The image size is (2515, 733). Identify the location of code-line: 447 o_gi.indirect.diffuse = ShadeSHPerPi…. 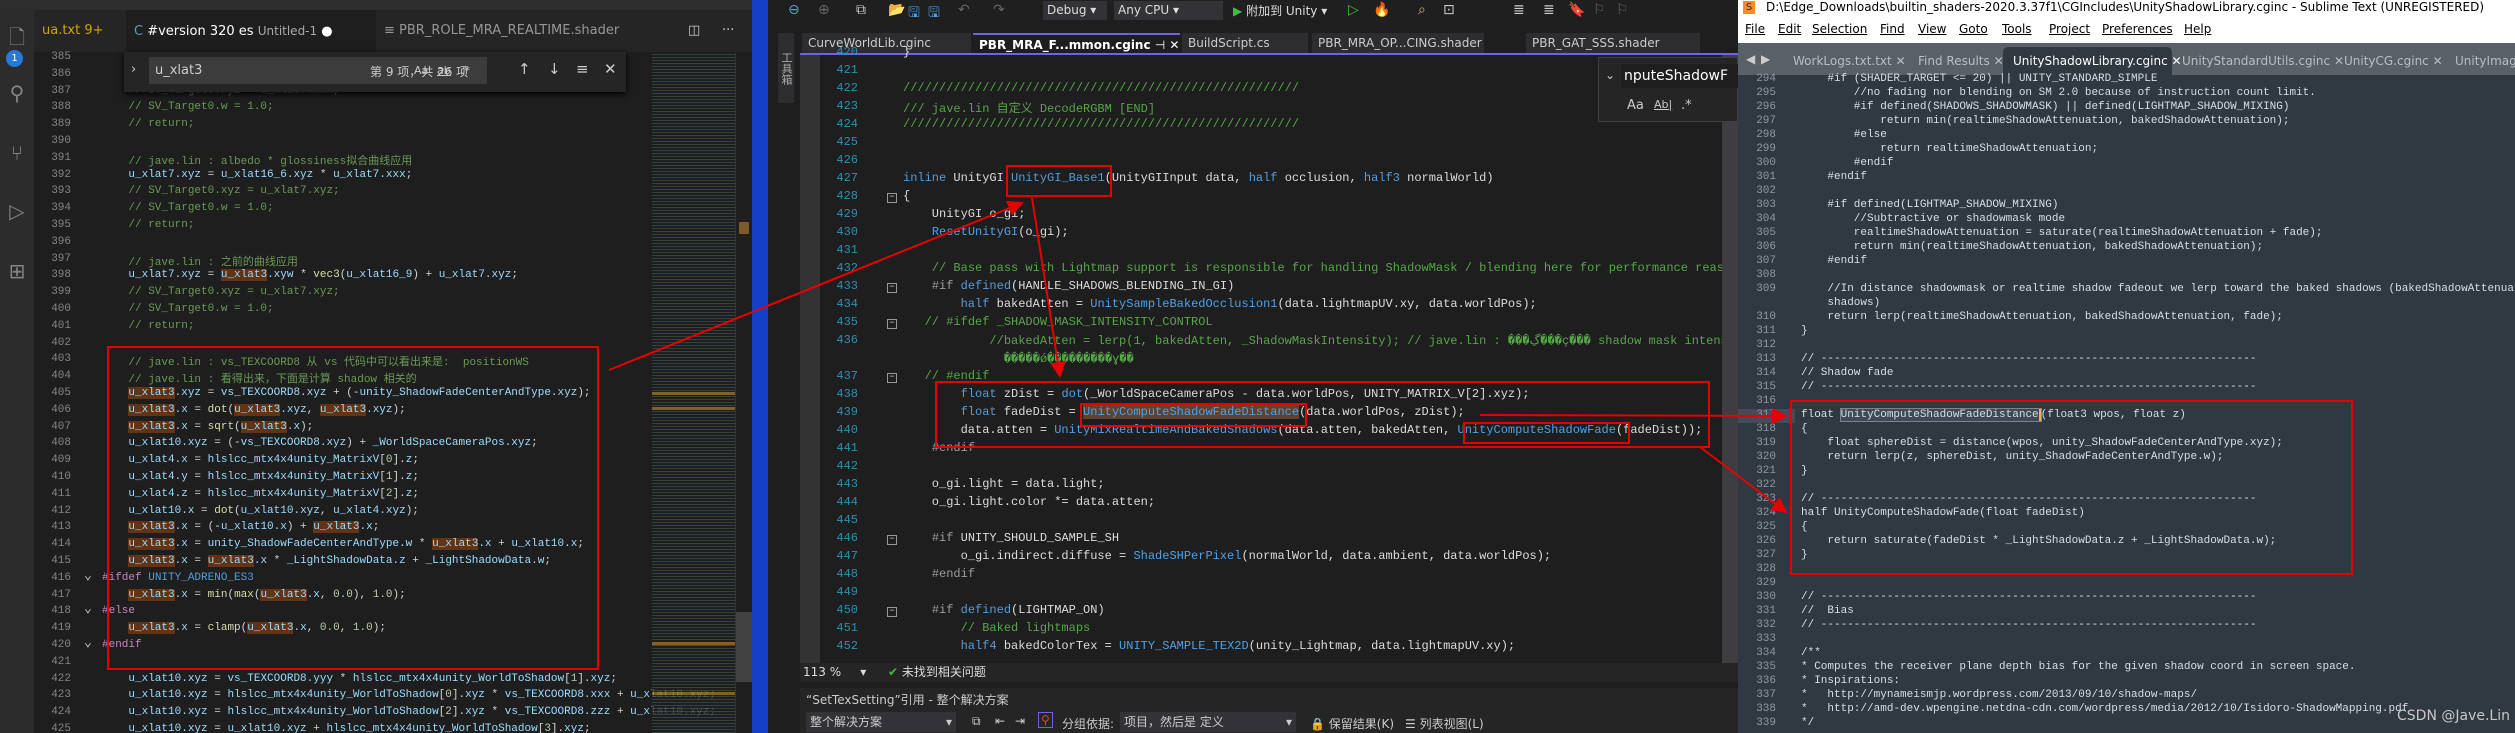
(1253, 558).